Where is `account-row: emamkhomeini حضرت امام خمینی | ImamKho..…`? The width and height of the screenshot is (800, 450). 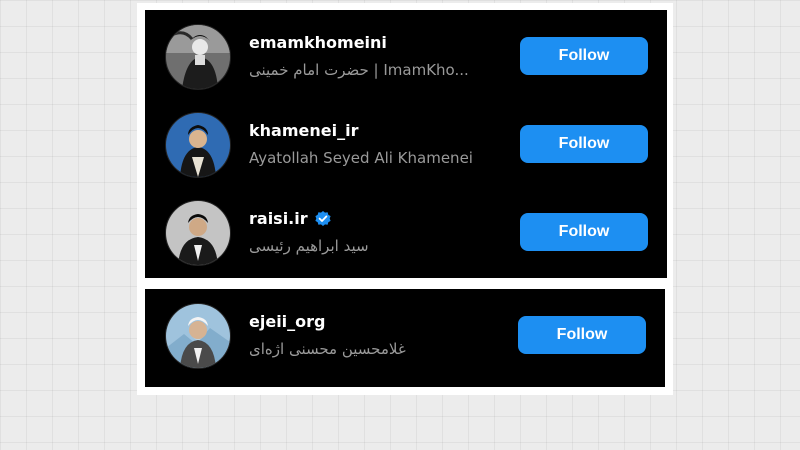
account-row: emamkhomeini حضرت امام خمینی | ImamKho..… is located at coordinates (406, 55).